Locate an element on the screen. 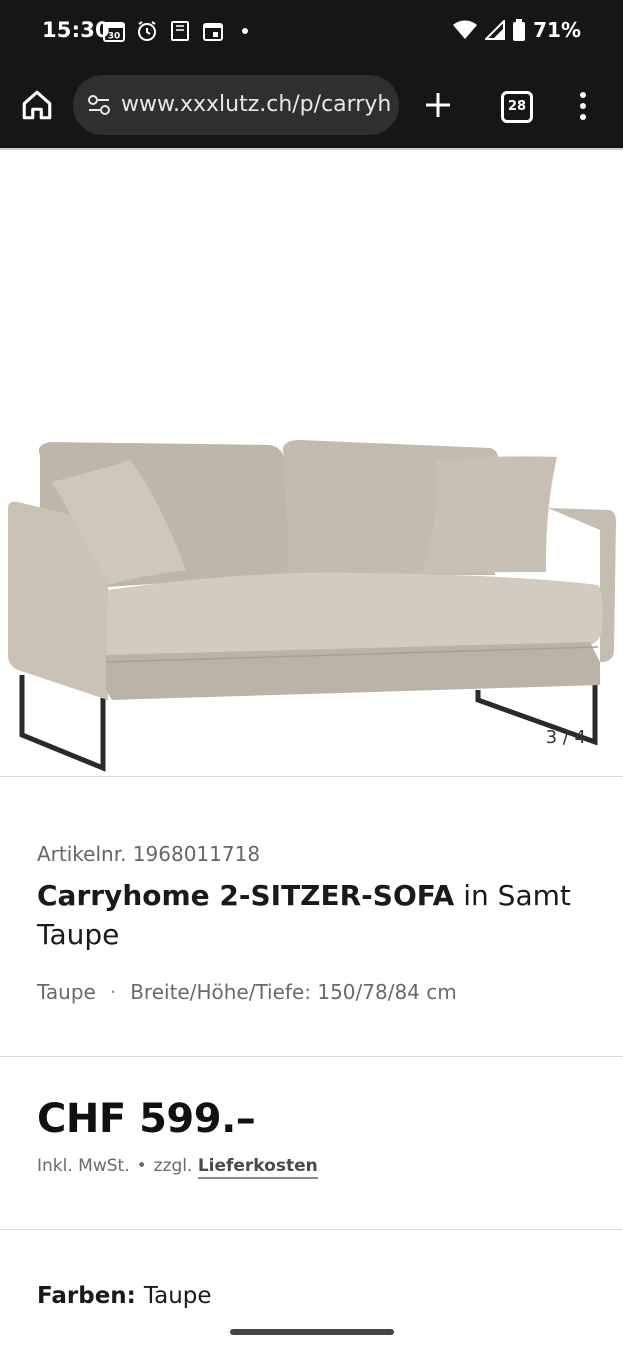 The width and height of the screenshot is (623, 1350). home-icon is located at coordinates (37, 105).